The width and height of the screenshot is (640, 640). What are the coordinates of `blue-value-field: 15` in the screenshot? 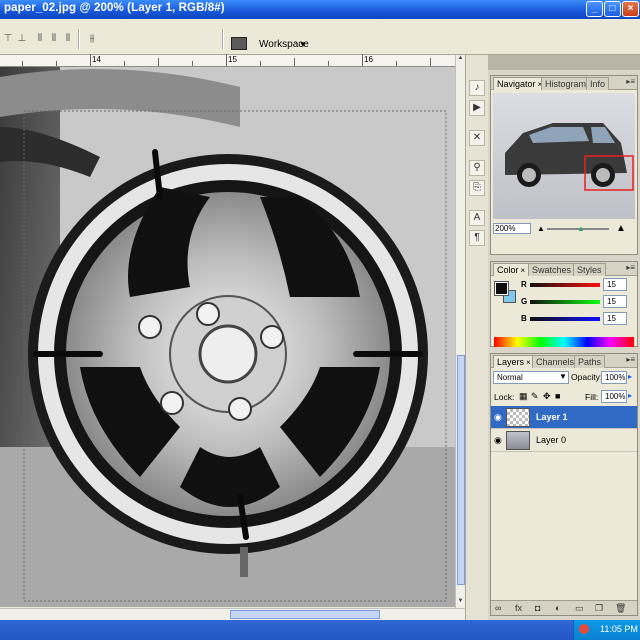 It's located at (615, 318).